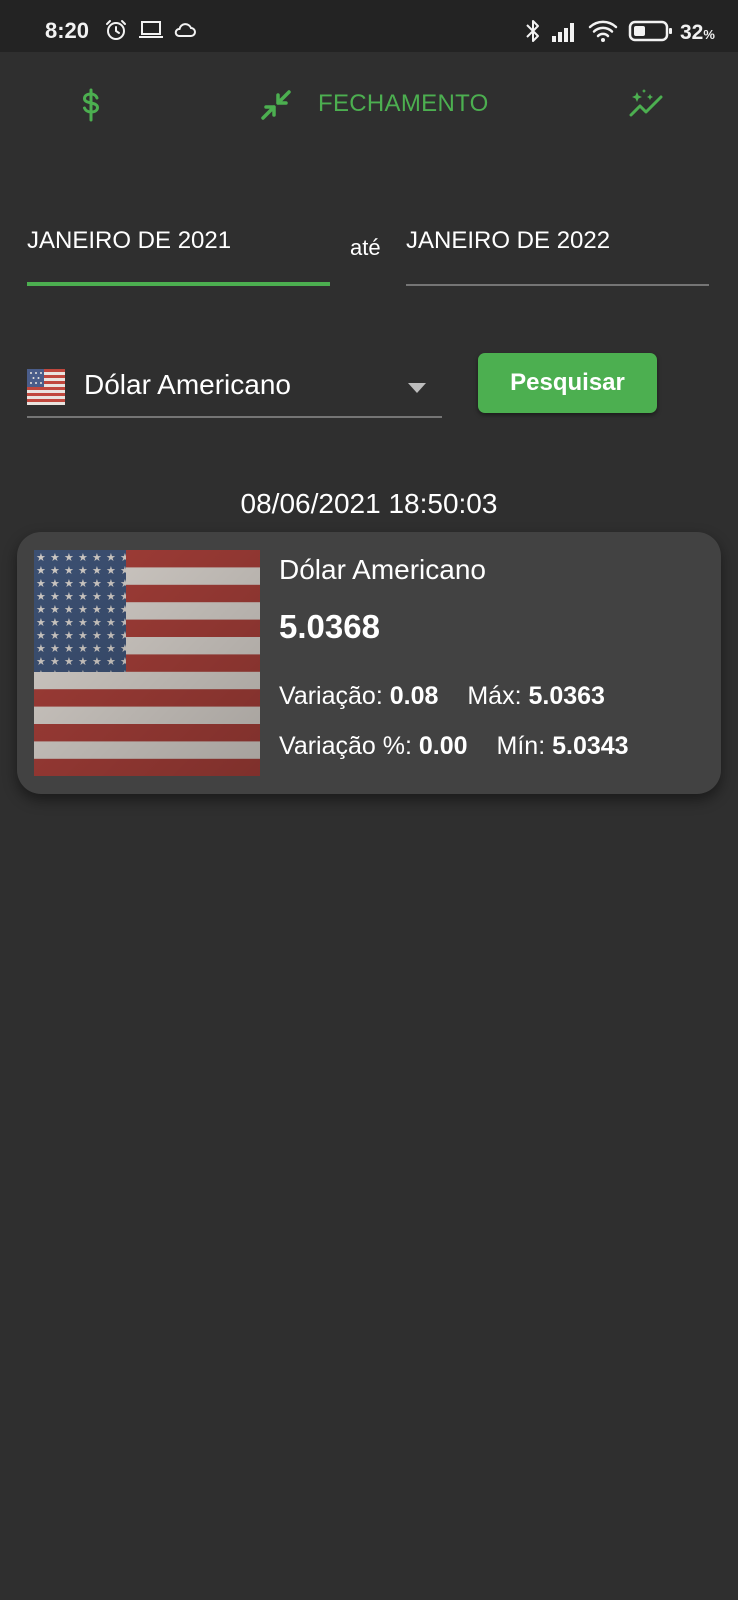 This screenshot has height=1600, width=738. I want to click on end-date-value: JANEIRO DE 2022, so click(508, 240).